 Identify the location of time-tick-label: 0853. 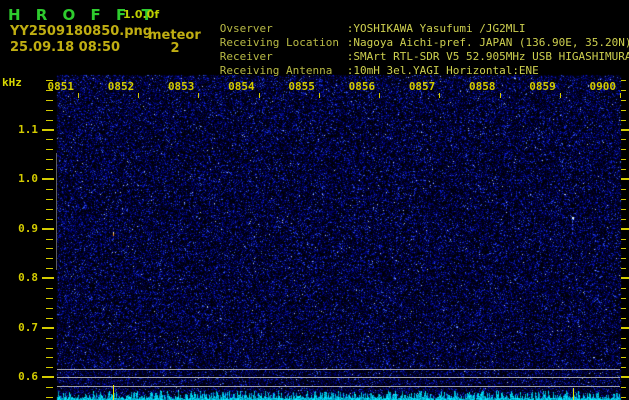
(181, 86).